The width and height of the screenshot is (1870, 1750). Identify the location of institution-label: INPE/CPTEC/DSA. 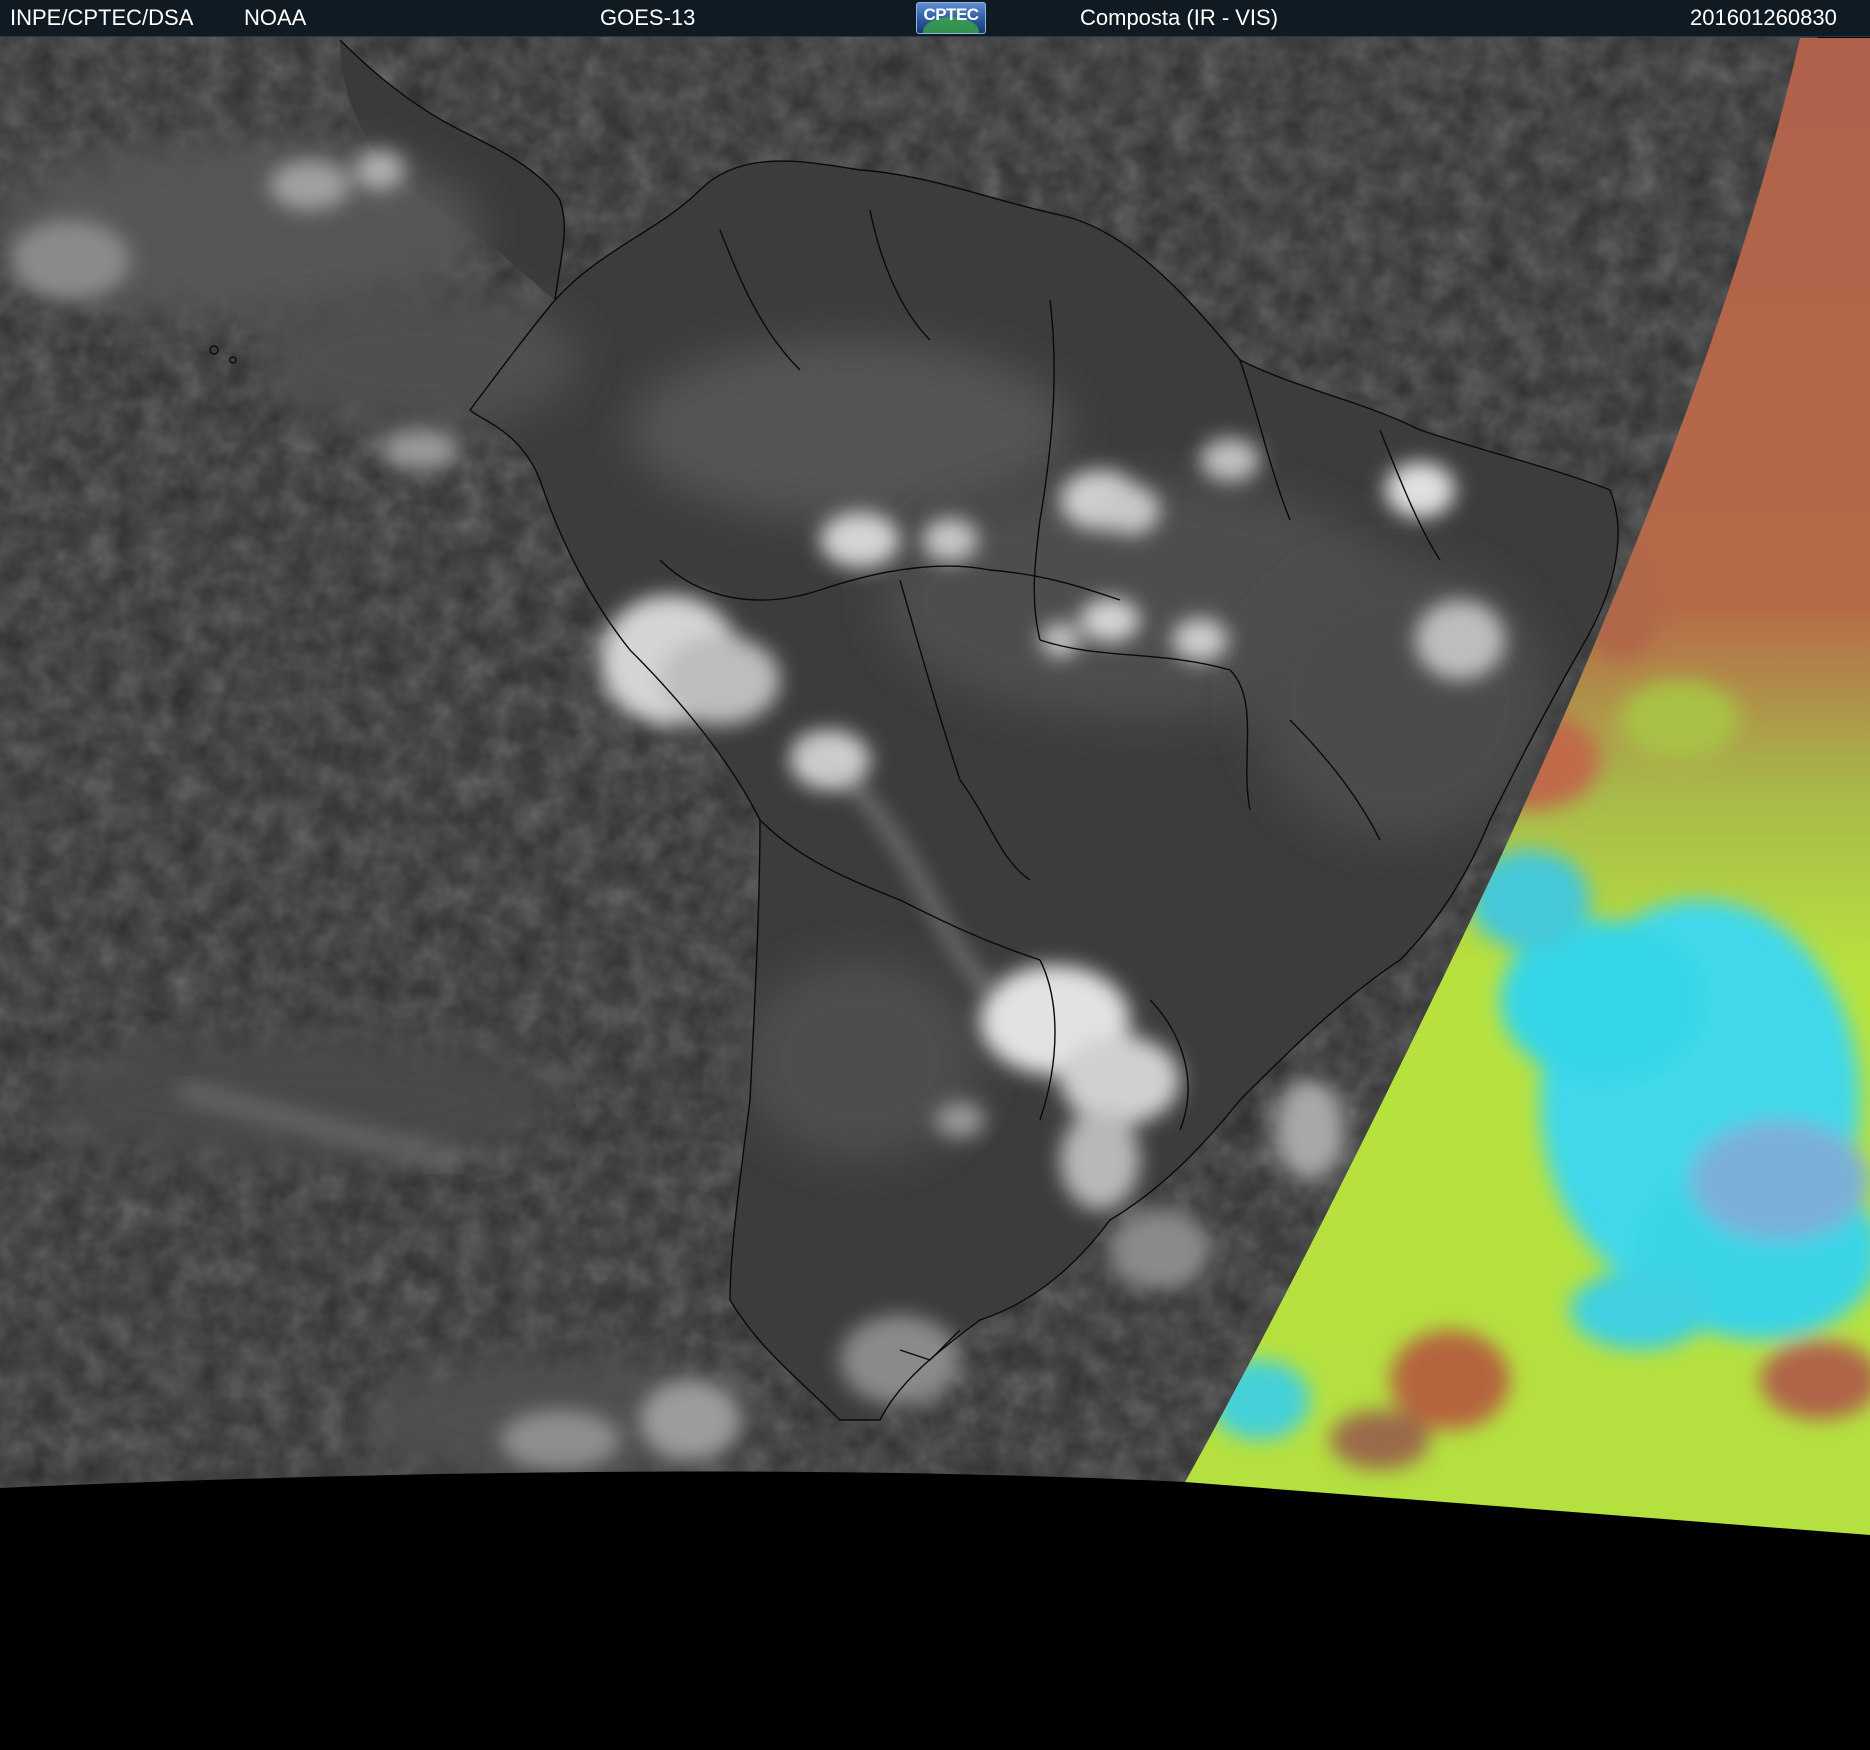
(102, 17).